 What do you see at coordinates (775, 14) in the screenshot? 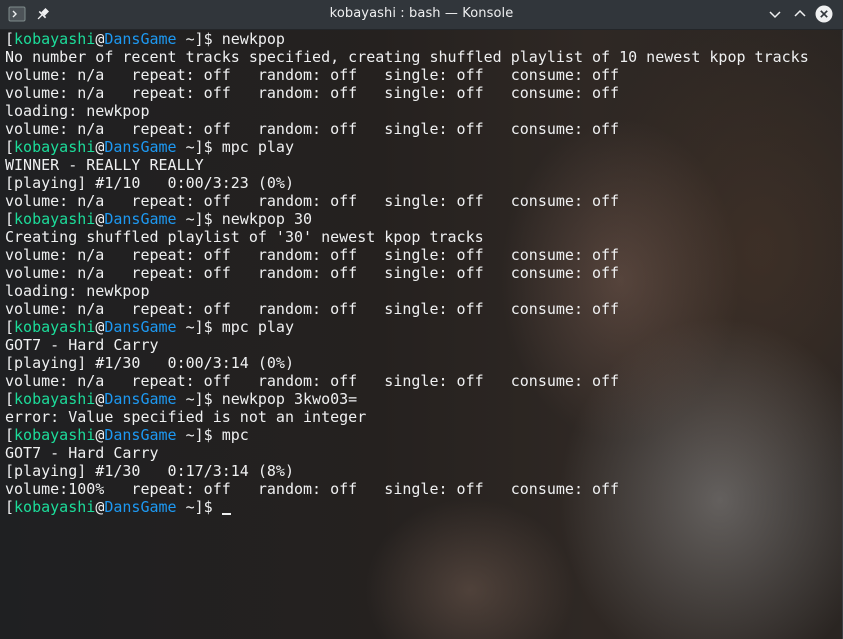
I see `chevron-down-icon` at bounding box center [775, 14].